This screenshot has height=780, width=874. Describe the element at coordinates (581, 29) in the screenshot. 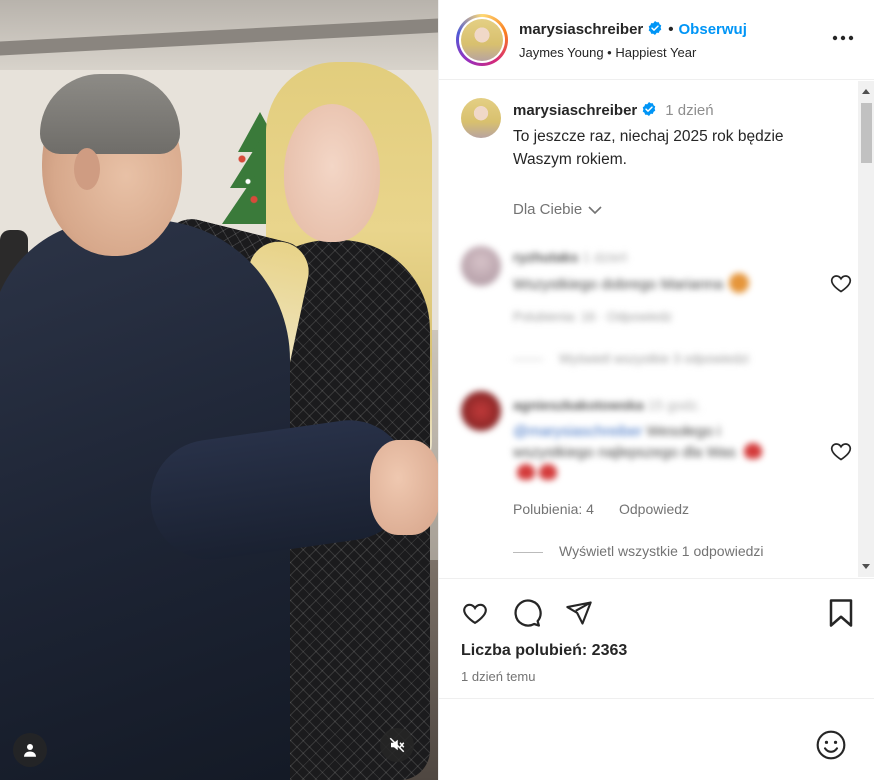

I see `author-username: marysiaschreiber` at that location.